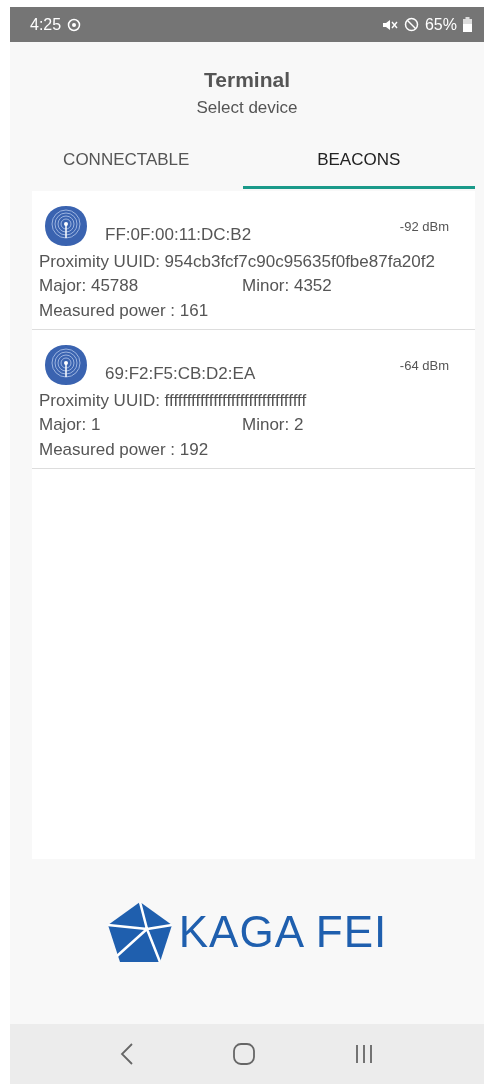  What do you see at coordinates (70, 425) in the screenshot?
I see `major-value: Major: 1` at bounding box center [70, 425].